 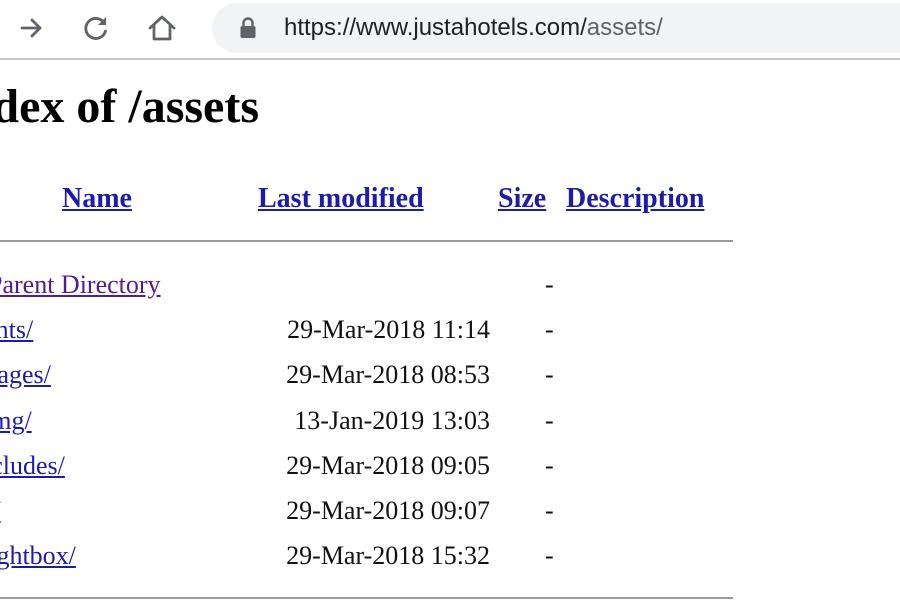 What do you see at coordinates (388, 465) in the screenshot?
I see `last-modified-cell: 29-Mar-2018 09:05` at bounding box center [388, 465].